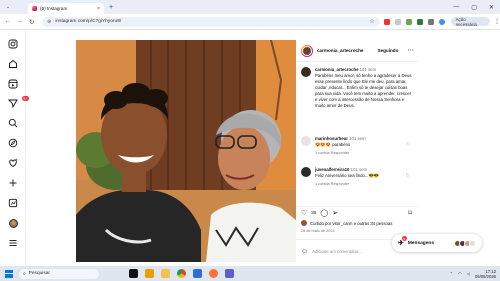 The image size is (500, 281). Describe the element at coordinates (404, 238) in the screenshot. I see `messages-badge: 9` at that location.